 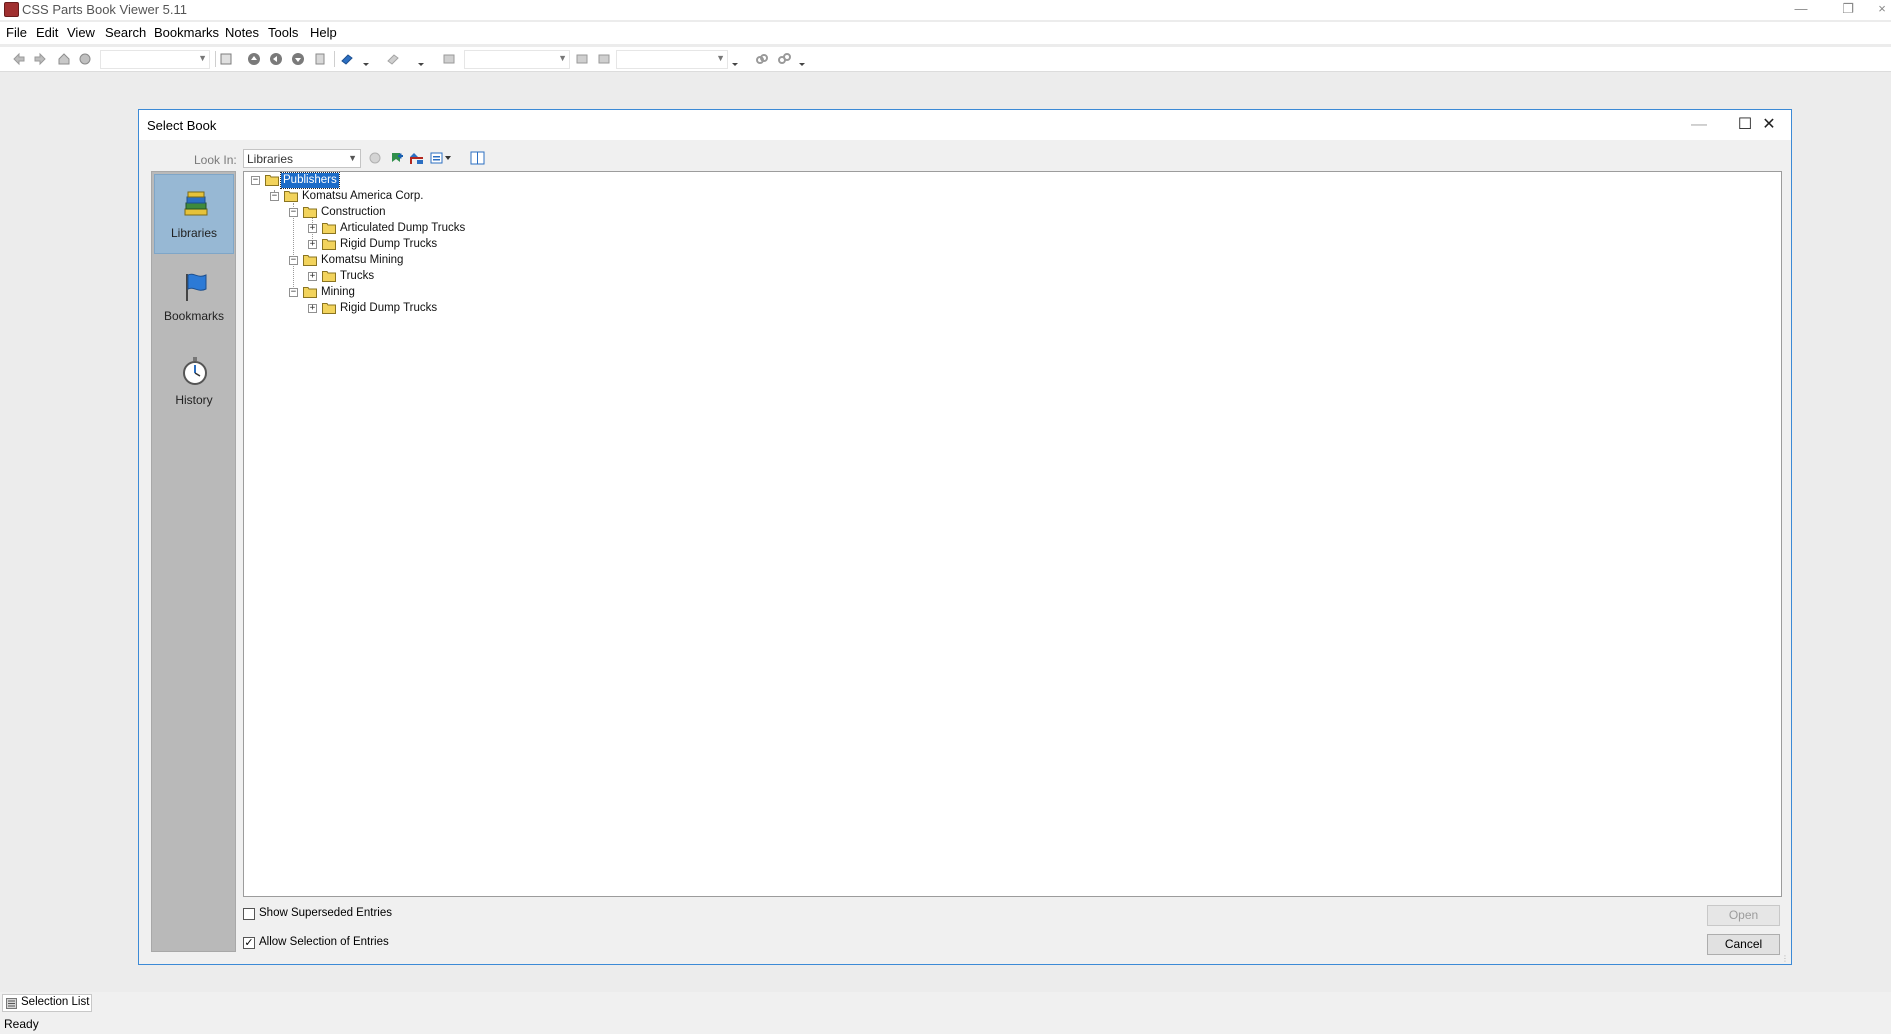 I want to click on tree-label: Articulated Dump Trucks, so click(x=403, y=228).